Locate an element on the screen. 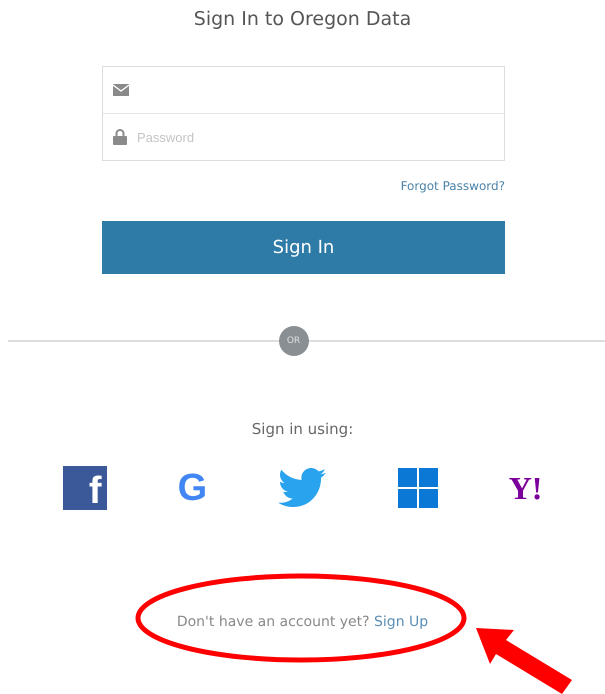 The image size is (605, 694). sign-in-button: Sign In is located at coordinates (303, 247).